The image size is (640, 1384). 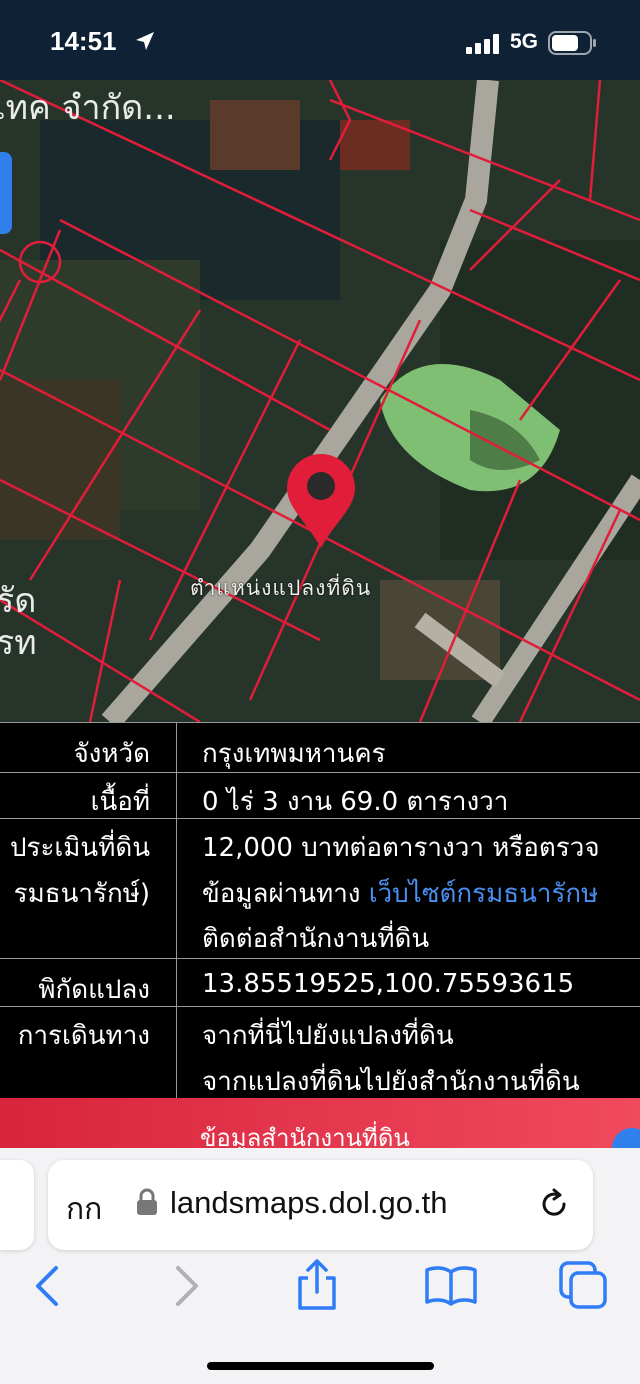 I want to click on location-arrow-icon, so click(x=145, y=43).